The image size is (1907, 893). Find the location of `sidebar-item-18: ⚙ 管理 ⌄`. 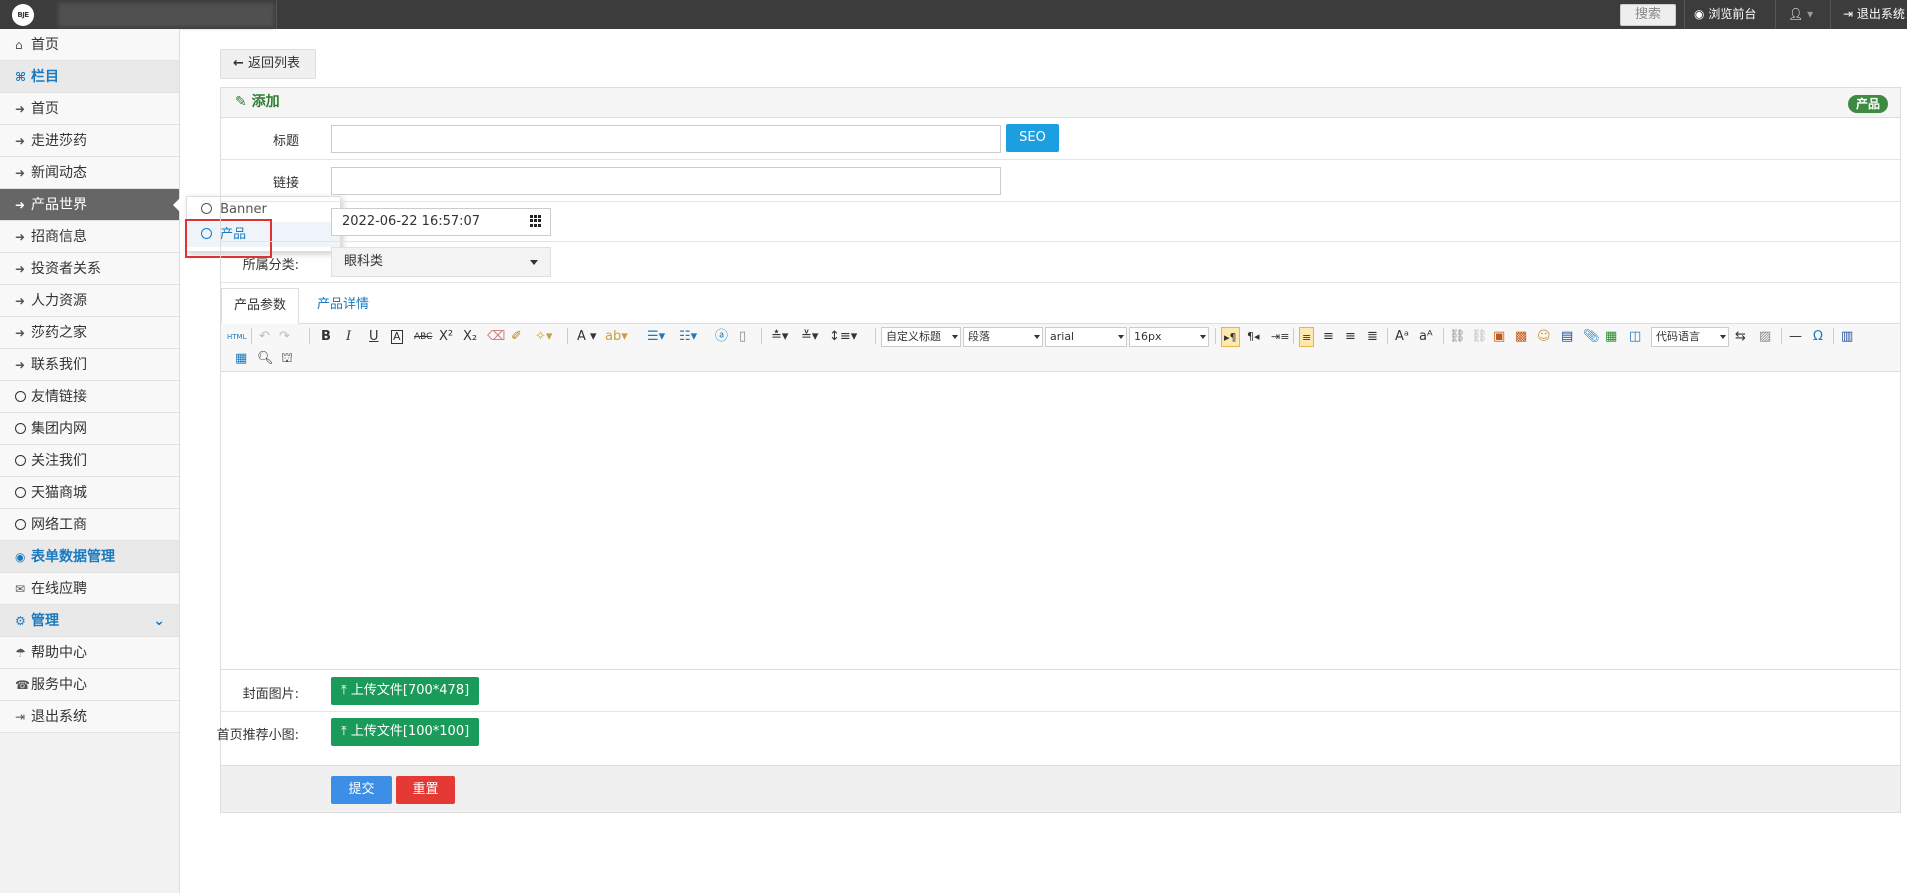

sidebar-item-18: ⚙ 管理 ⌄ is located at coordinates (89, 621).